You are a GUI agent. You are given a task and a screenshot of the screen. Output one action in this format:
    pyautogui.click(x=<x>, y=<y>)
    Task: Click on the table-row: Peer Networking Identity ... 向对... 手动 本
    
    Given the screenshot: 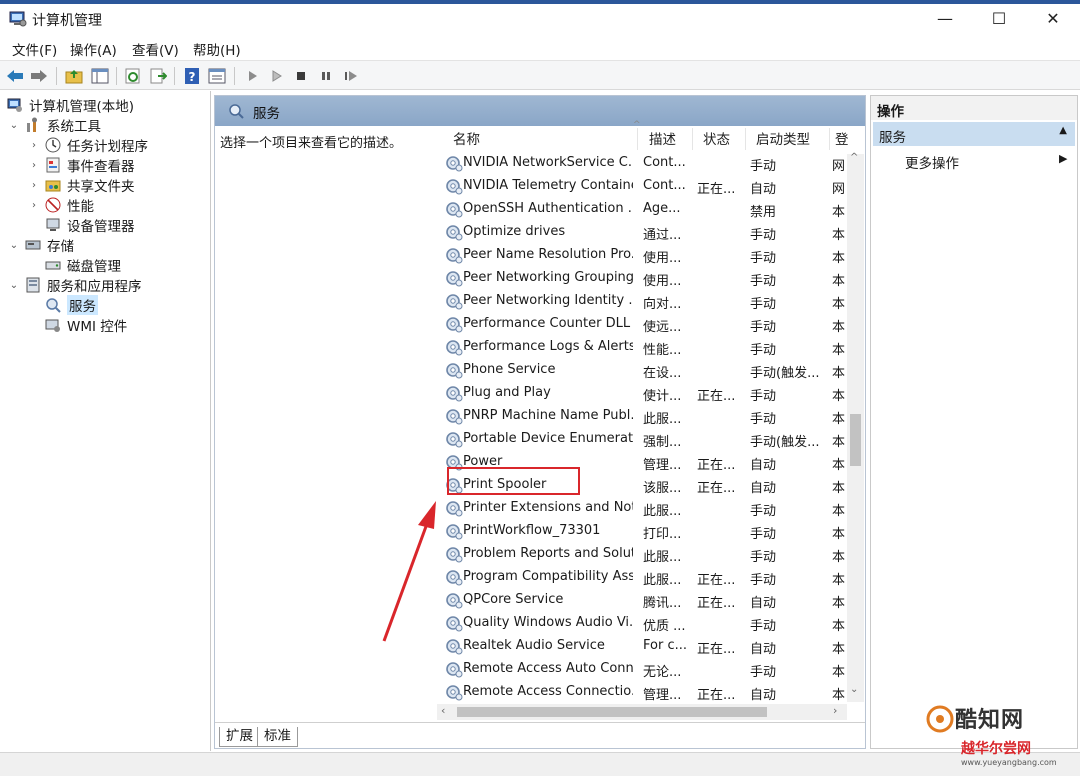 What is the action you would take?
    pyautogui.click(x=642, y=301)
    